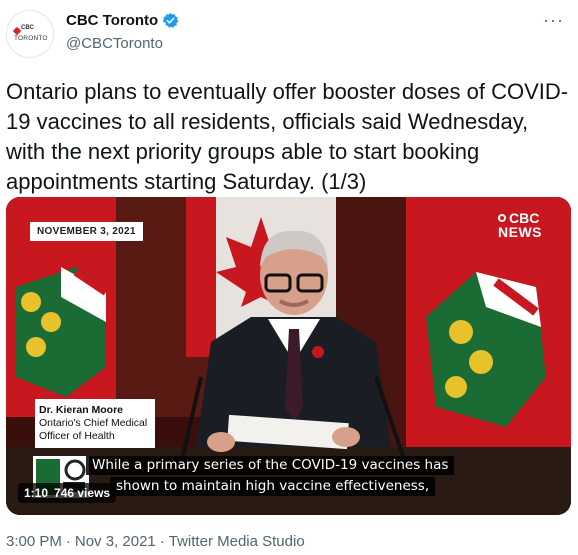 The width and height of the screenshot is (578, 555). I want to click on tweet-header: CBC TORONTO CBC Toronto @CBCToronto ···, so click(289, 35).